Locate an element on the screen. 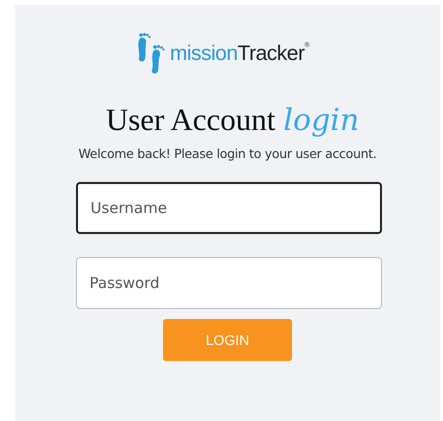  title-accent: login is located at coordinates (321, 120).